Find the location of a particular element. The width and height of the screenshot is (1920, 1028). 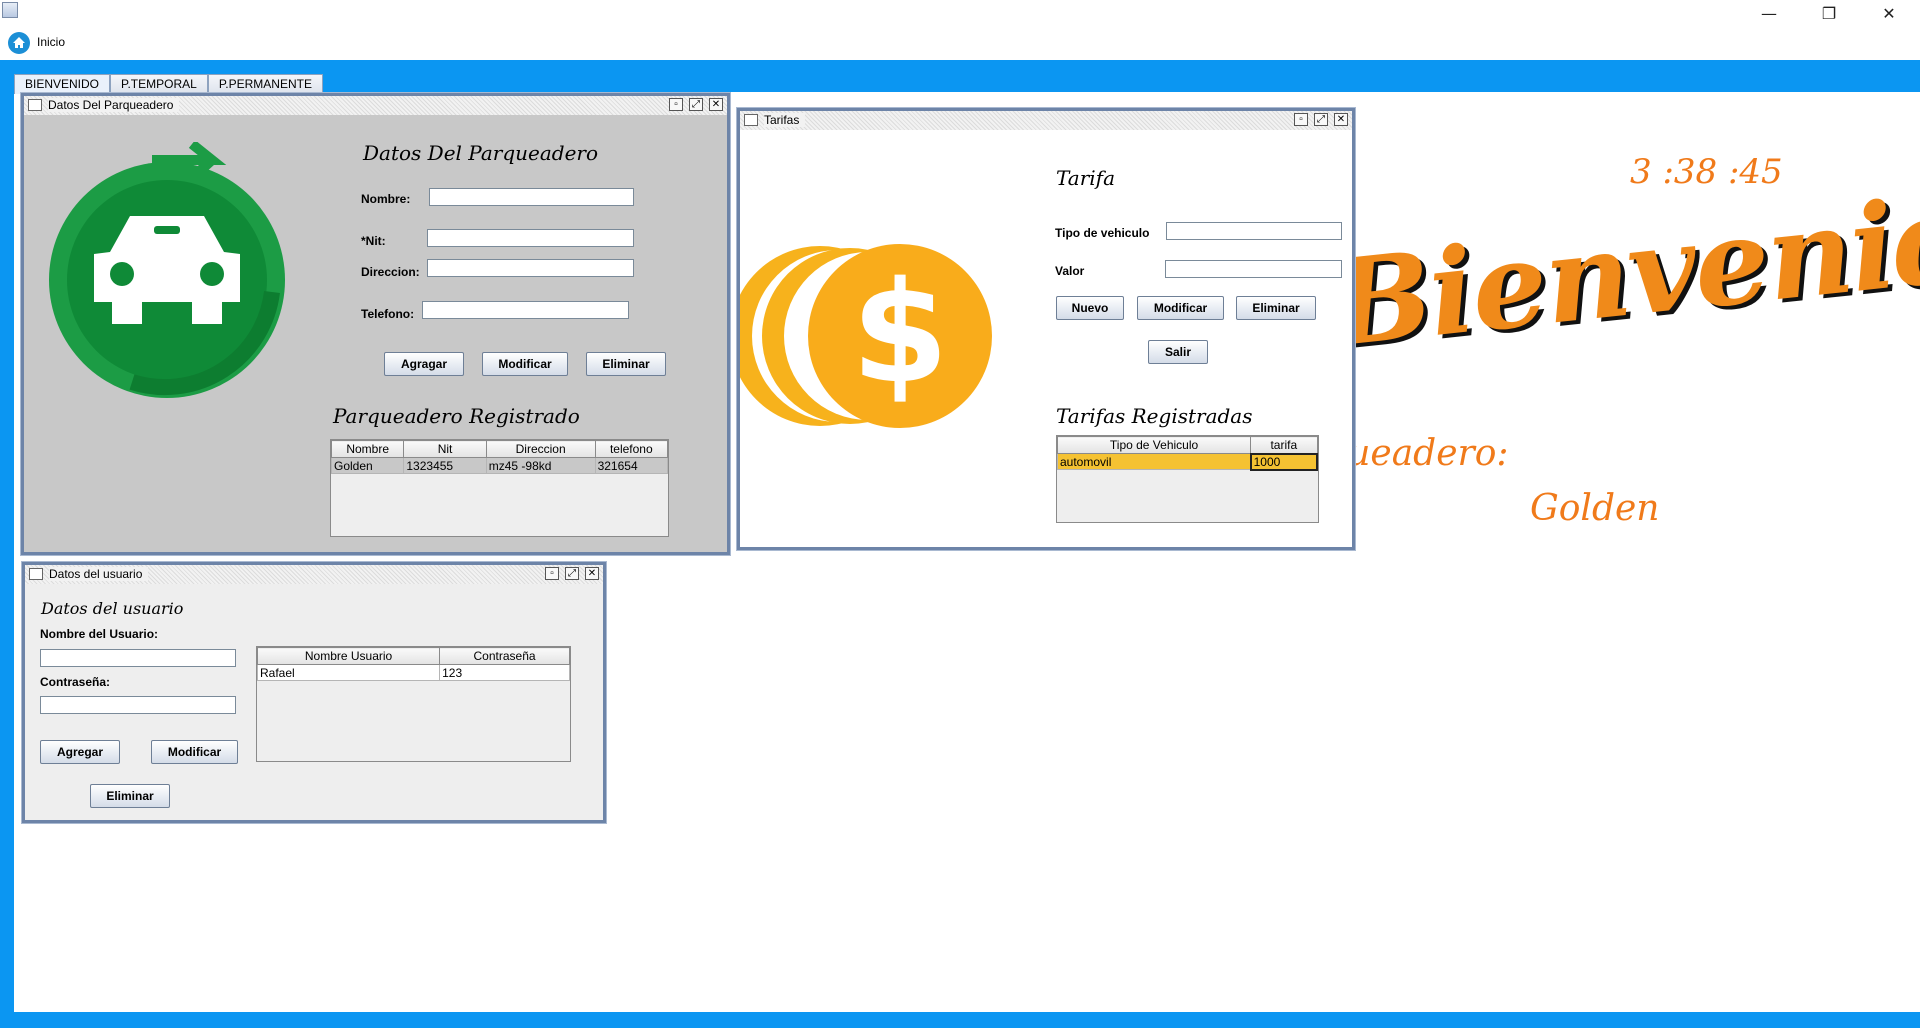

restore-button: ❐ is located at coordinates (1829, 13).